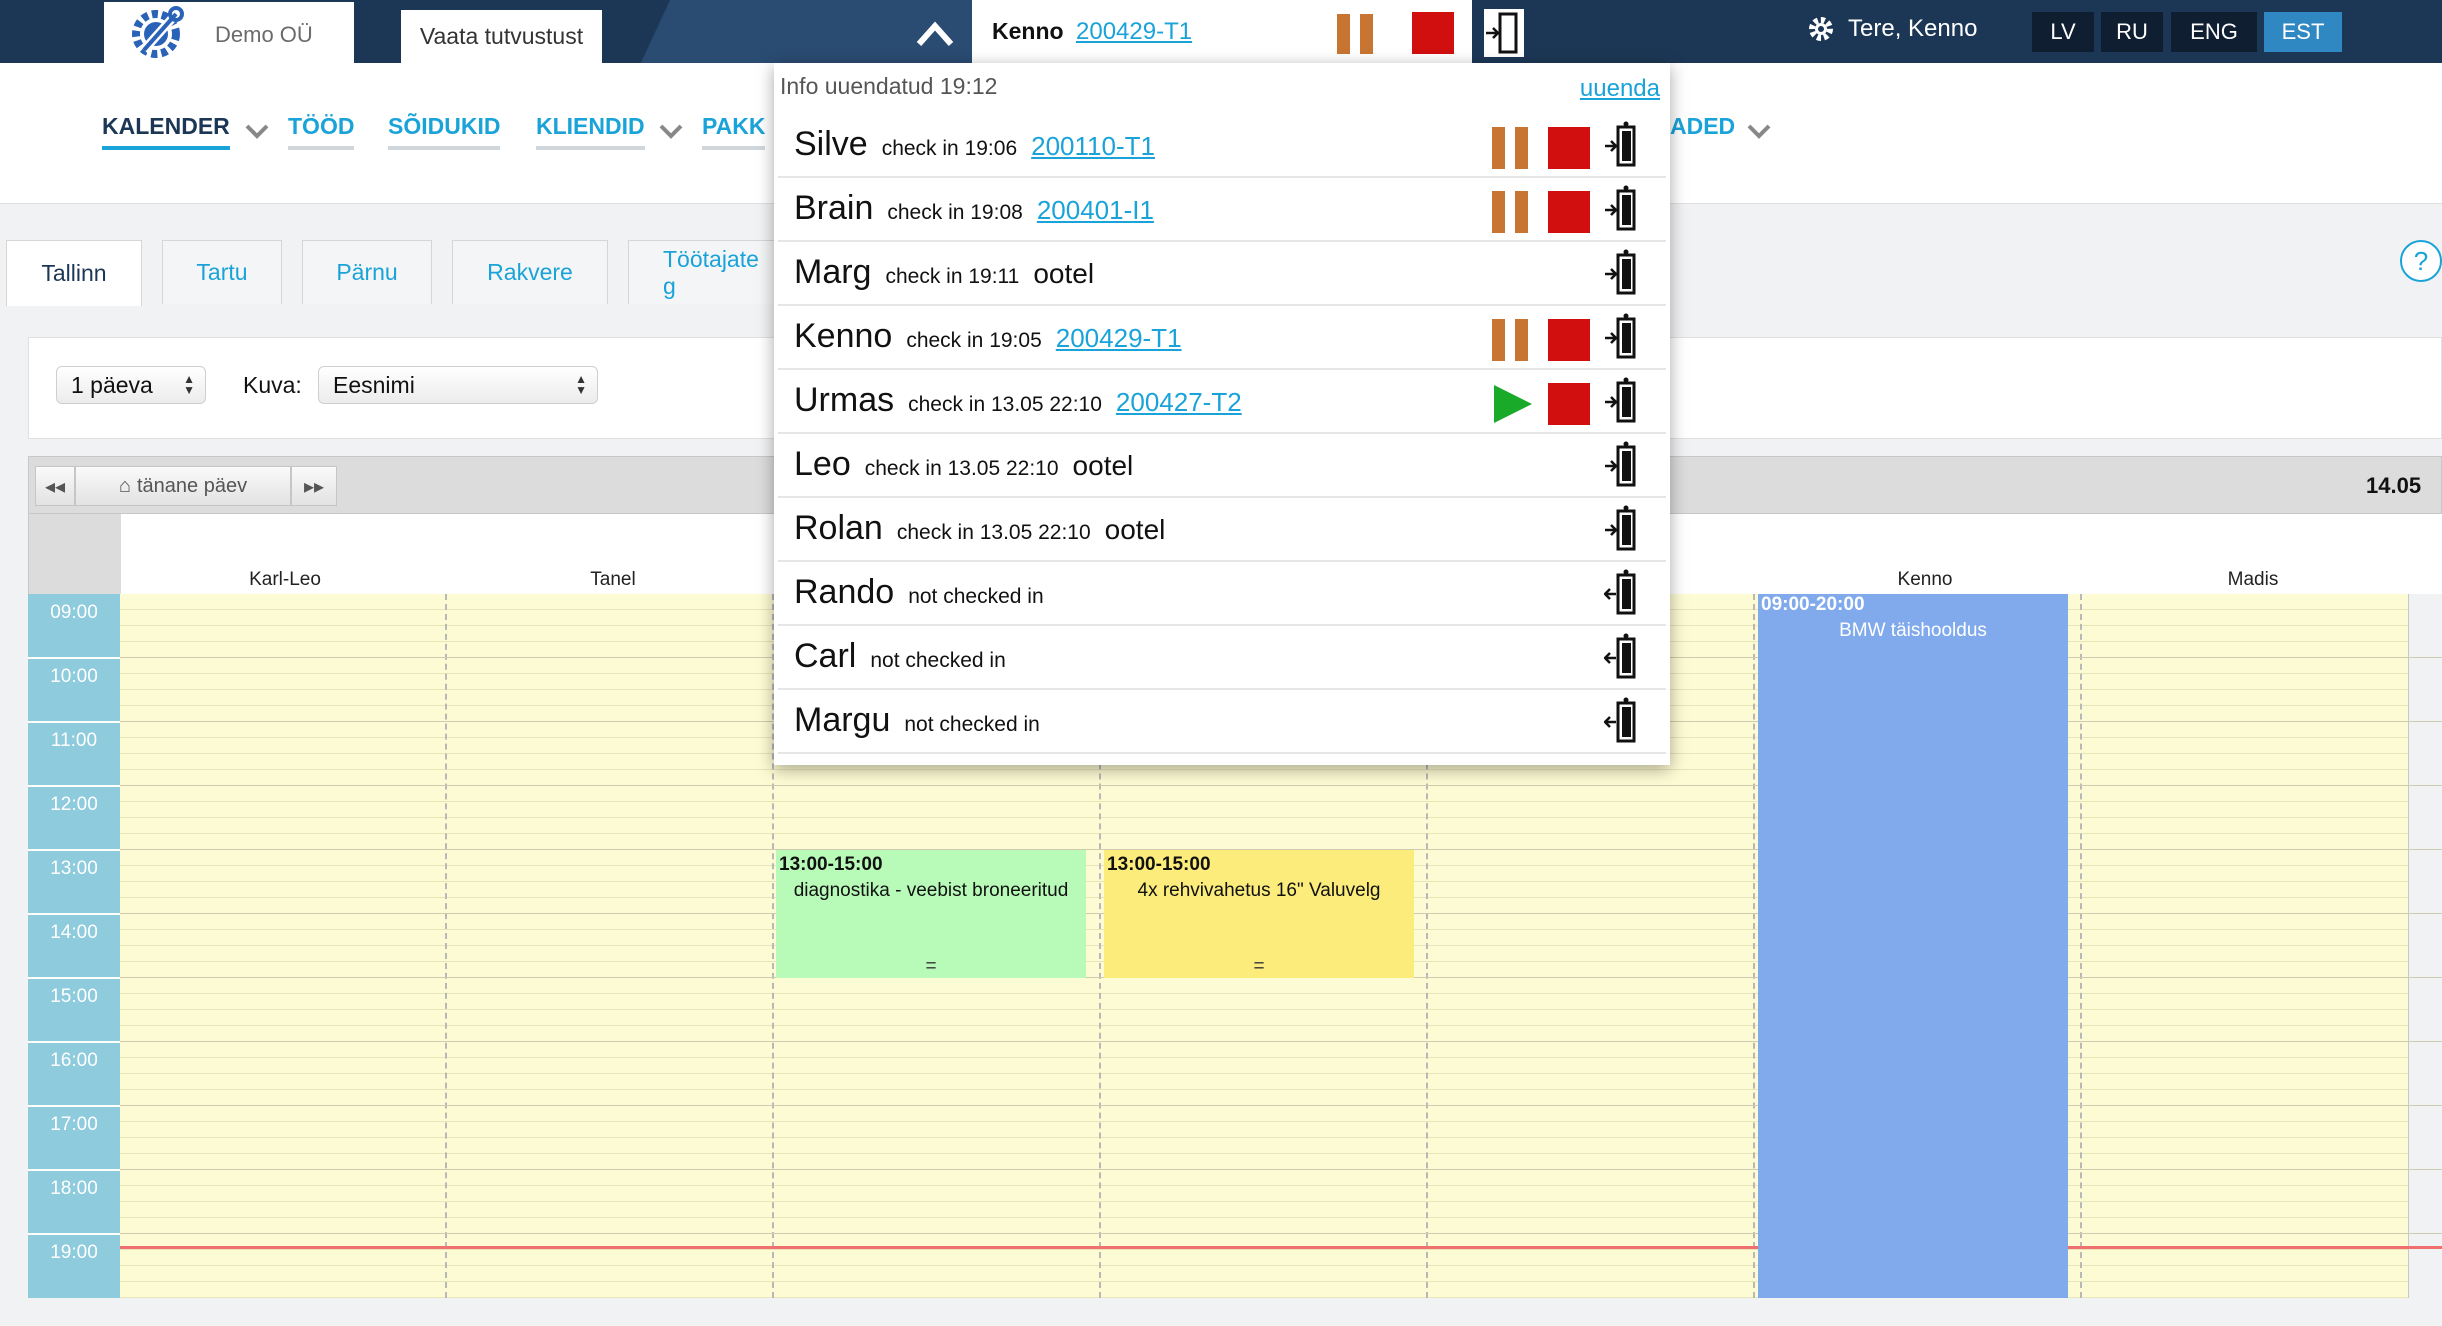 The image size is (2442, 1326). Describe the element at coordinates (703, 272) in the screenshot. I see `tab-tootajate: Töötajate g` at that location.